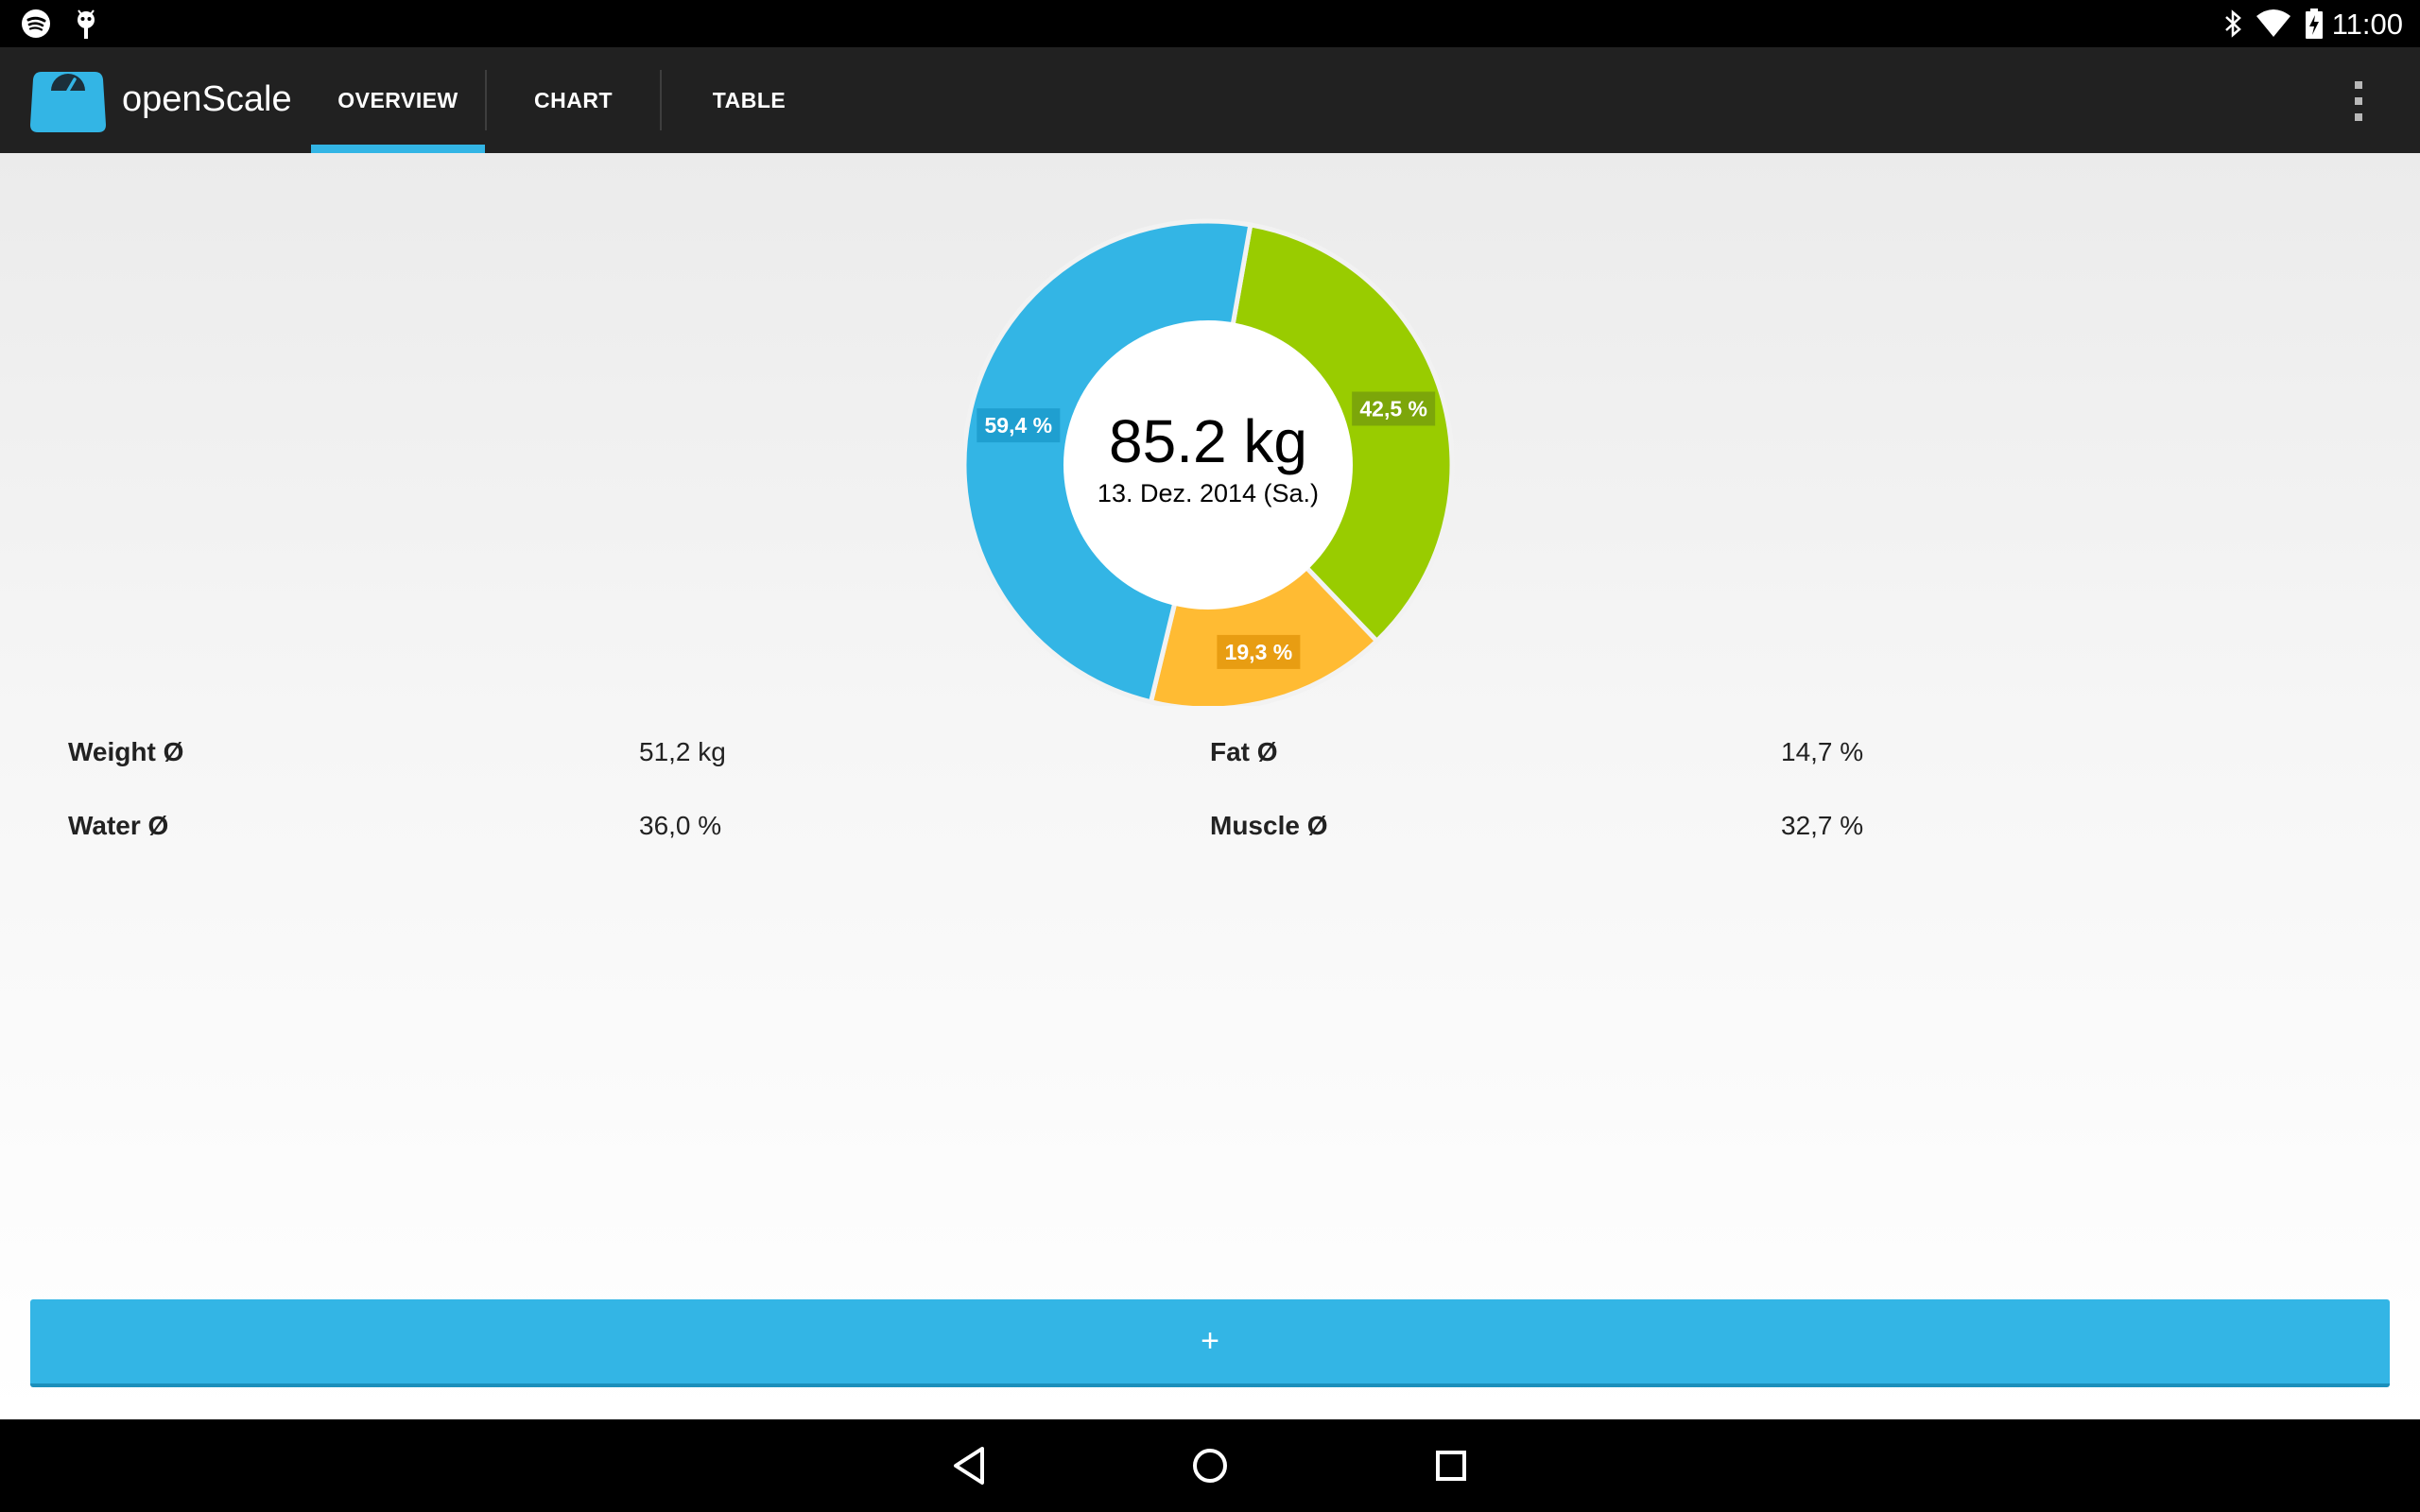 This screenshot has width=2420, height=1512. I want to click on tab-overview: OVERVIEW, so click(398, 100).